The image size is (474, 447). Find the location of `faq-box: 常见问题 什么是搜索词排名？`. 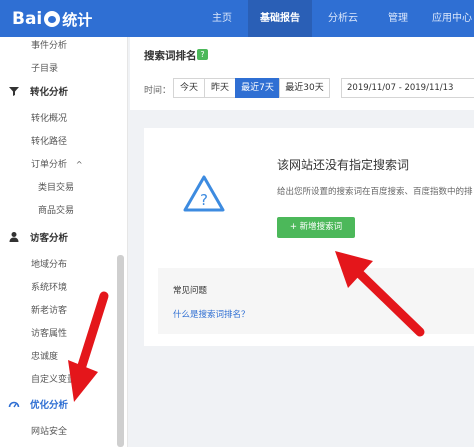

faq-box: 常见问题 什么是搜索词排名？ is located at coordinates (316, 301).